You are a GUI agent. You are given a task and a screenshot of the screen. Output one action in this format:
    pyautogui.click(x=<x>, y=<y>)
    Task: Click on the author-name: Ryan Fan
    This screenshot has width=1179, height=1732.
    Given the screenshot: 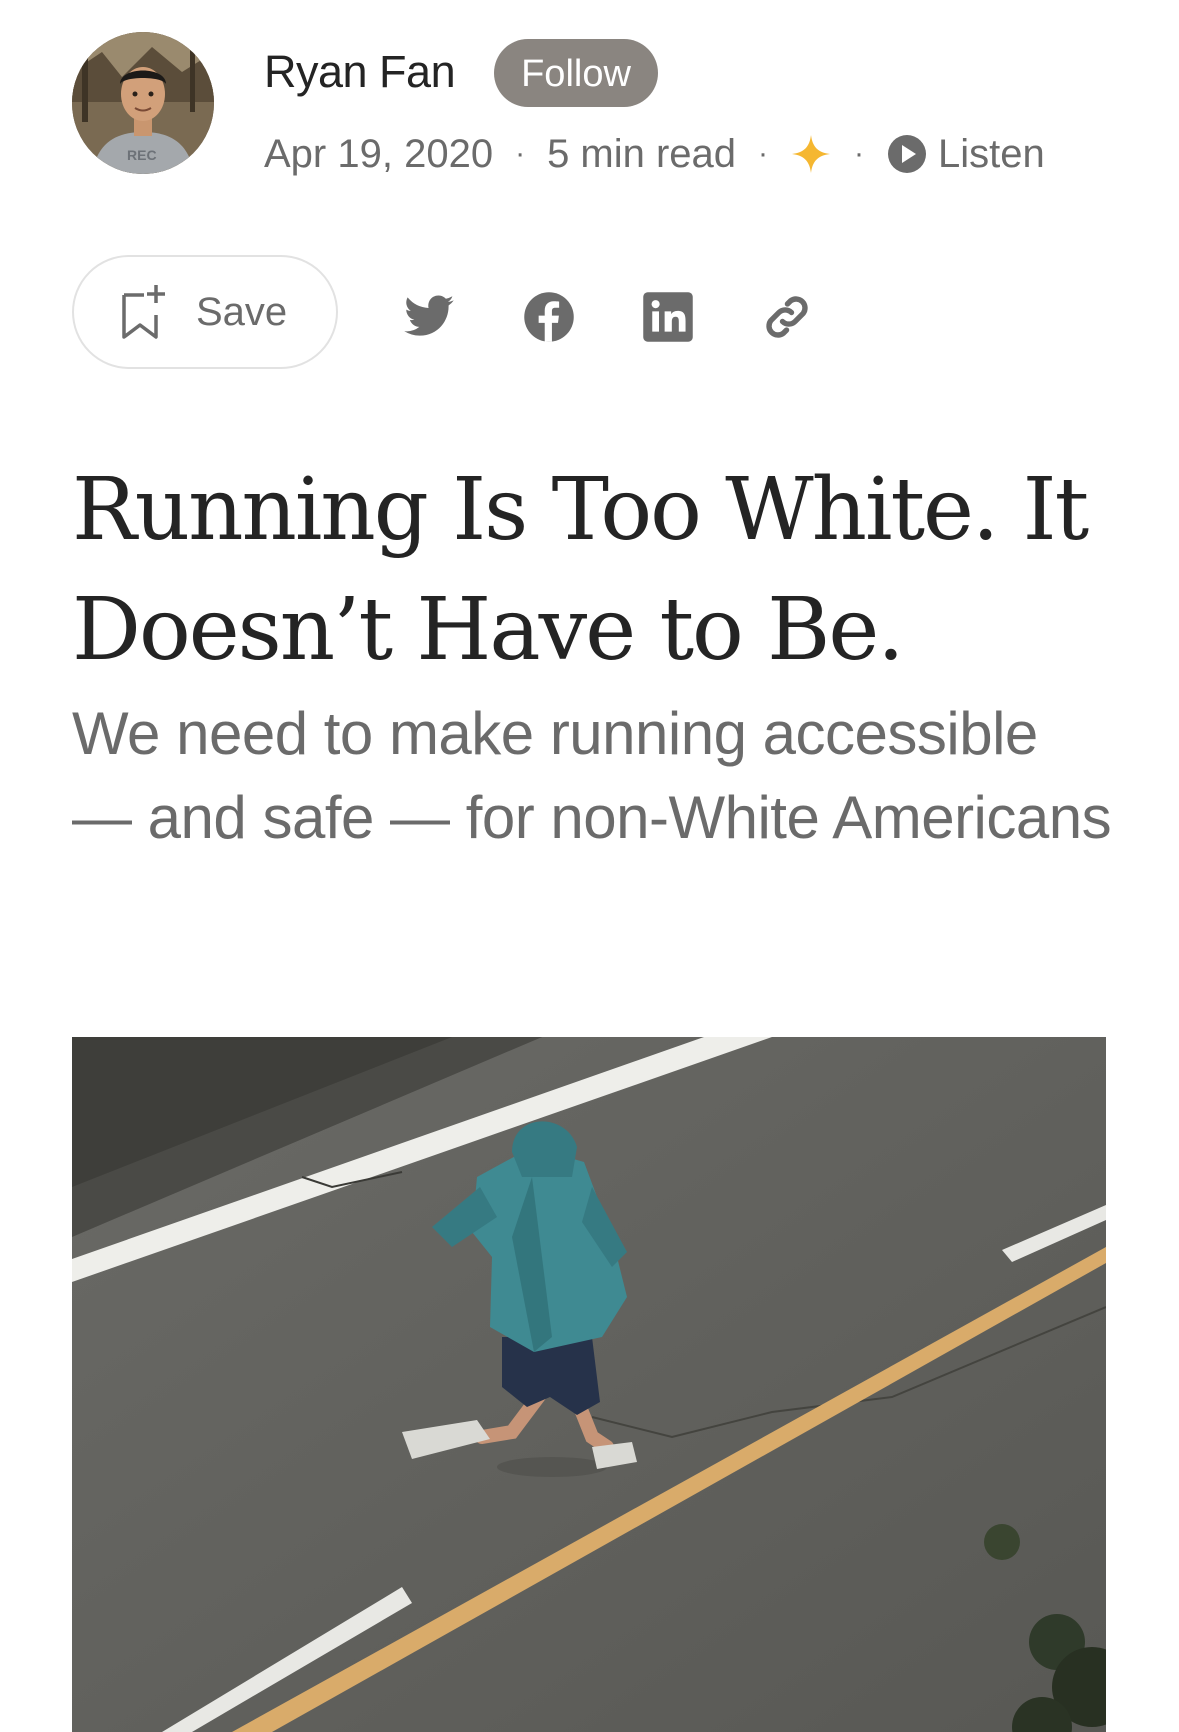 What is the action you would take?
    pyautogui.click(x=360, y=72)
    